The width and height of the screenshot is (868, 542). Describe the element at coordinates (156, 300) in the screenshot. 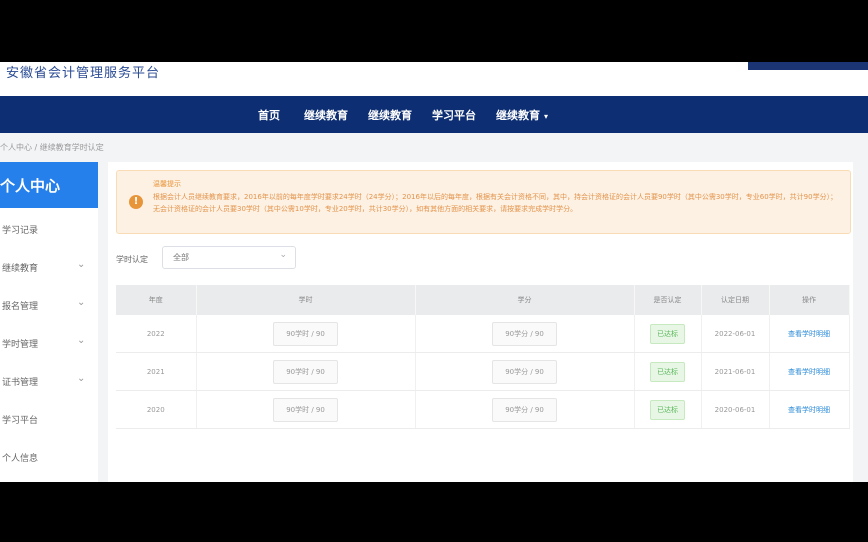

I see `column-header: 年度` at that location.